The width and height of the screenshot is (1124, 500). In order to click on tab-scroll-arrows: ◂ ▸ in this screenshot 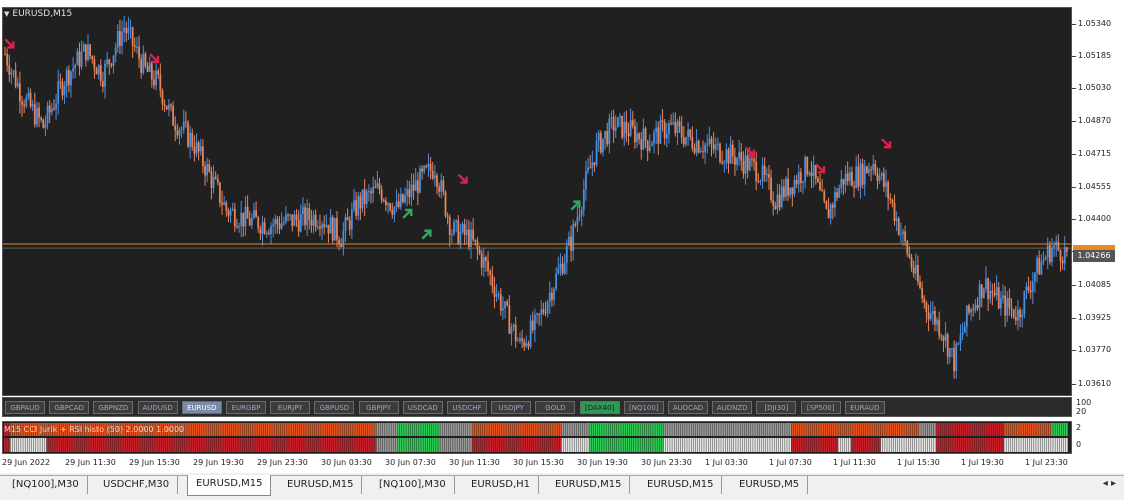, I will do `click(1109, 483)`.